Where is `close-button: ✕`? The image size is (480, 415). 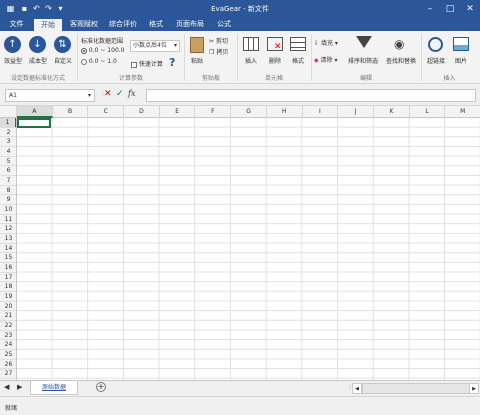
close-button: ✕ is located at coordinates (470, 9).